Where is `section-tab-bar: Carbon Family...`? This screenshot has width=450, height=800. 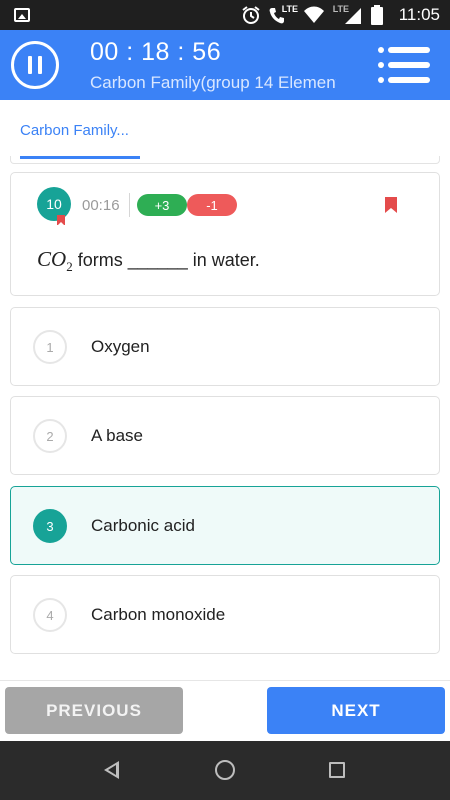 section-tab-bar: Carbon Family... is located at coordinates (225, 130).